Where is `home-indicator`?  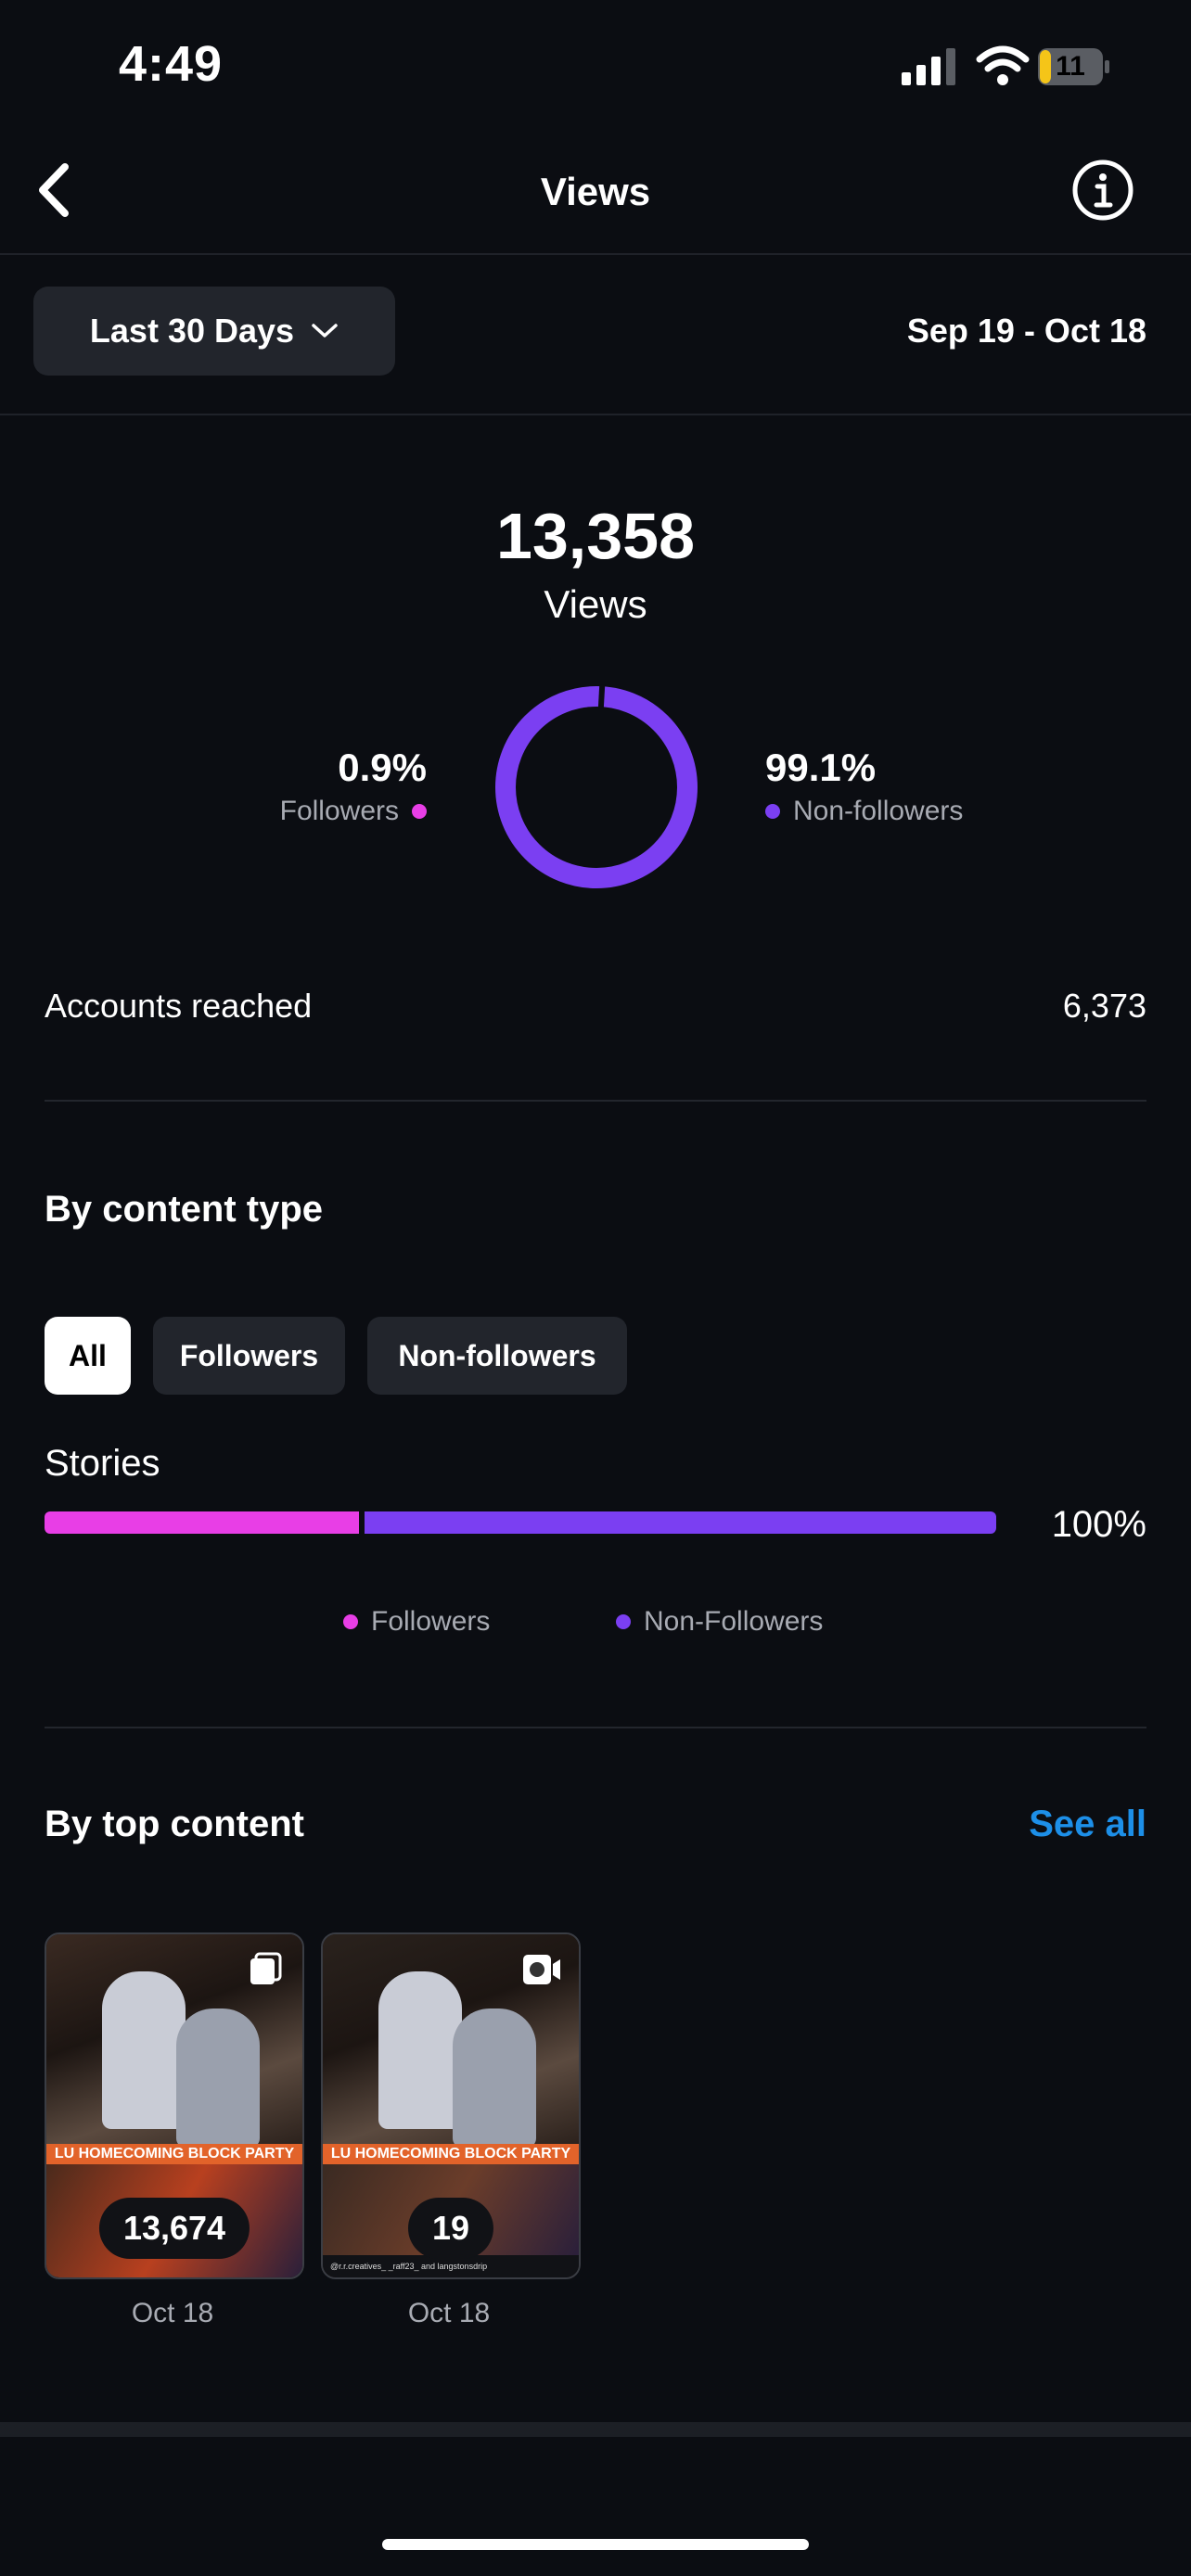
home-indicator is located at coordinates (595, 2544).